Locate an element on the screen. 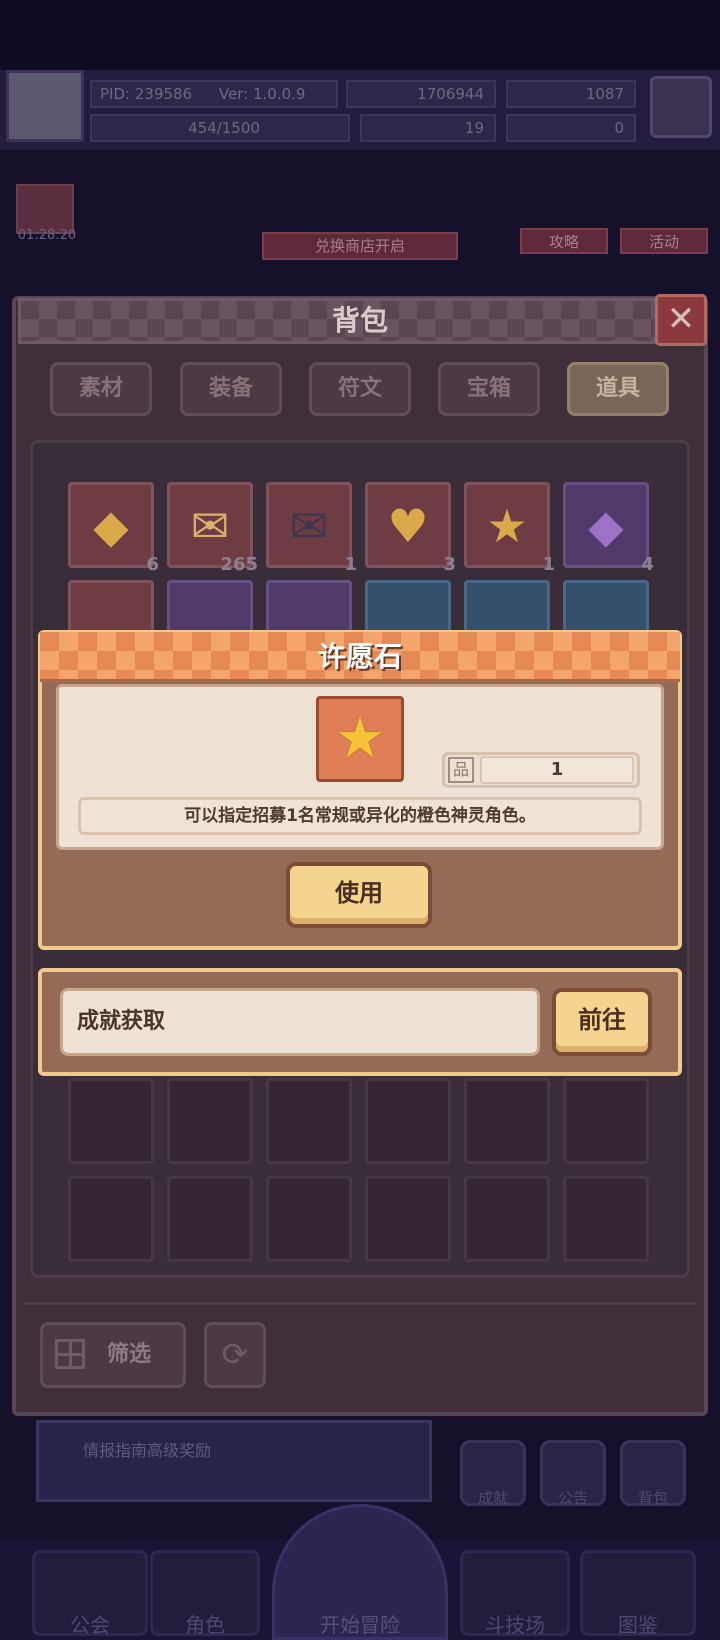 Image resolution: width=720 pixels, height=1640 pixels. gold-counter: 1706944 is located at coordinates (421, 94).